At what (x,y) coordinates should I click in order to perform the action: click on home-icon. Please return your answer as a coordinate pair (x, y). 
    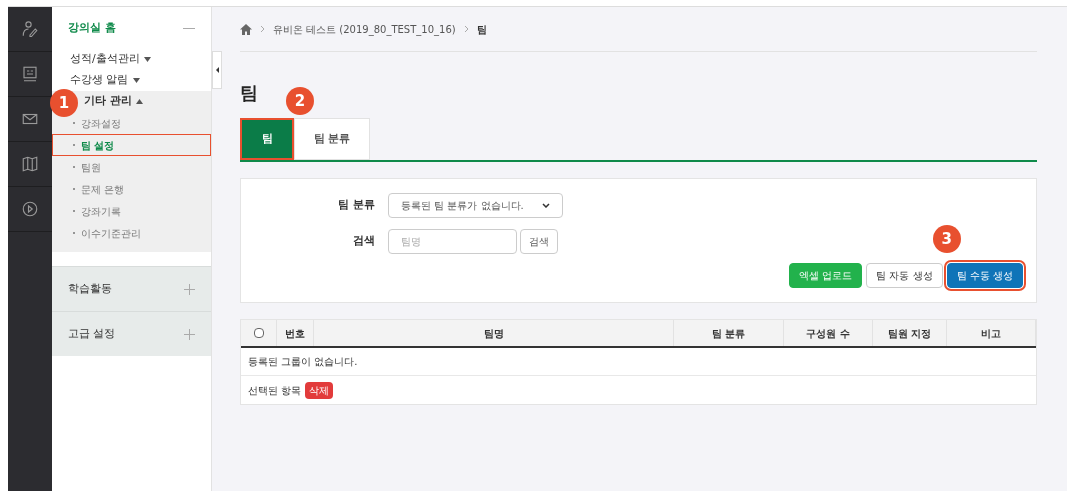
    Looking at the image, I should click on (246, 29).